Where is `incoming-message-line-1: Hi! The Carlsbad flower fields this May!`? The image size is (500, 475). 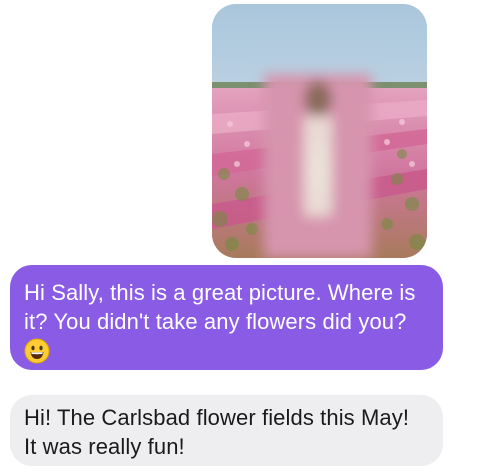
incoming-message-line-1: Hi! The Carlsbad flower fields this May! is located at coordinates (217, 417).